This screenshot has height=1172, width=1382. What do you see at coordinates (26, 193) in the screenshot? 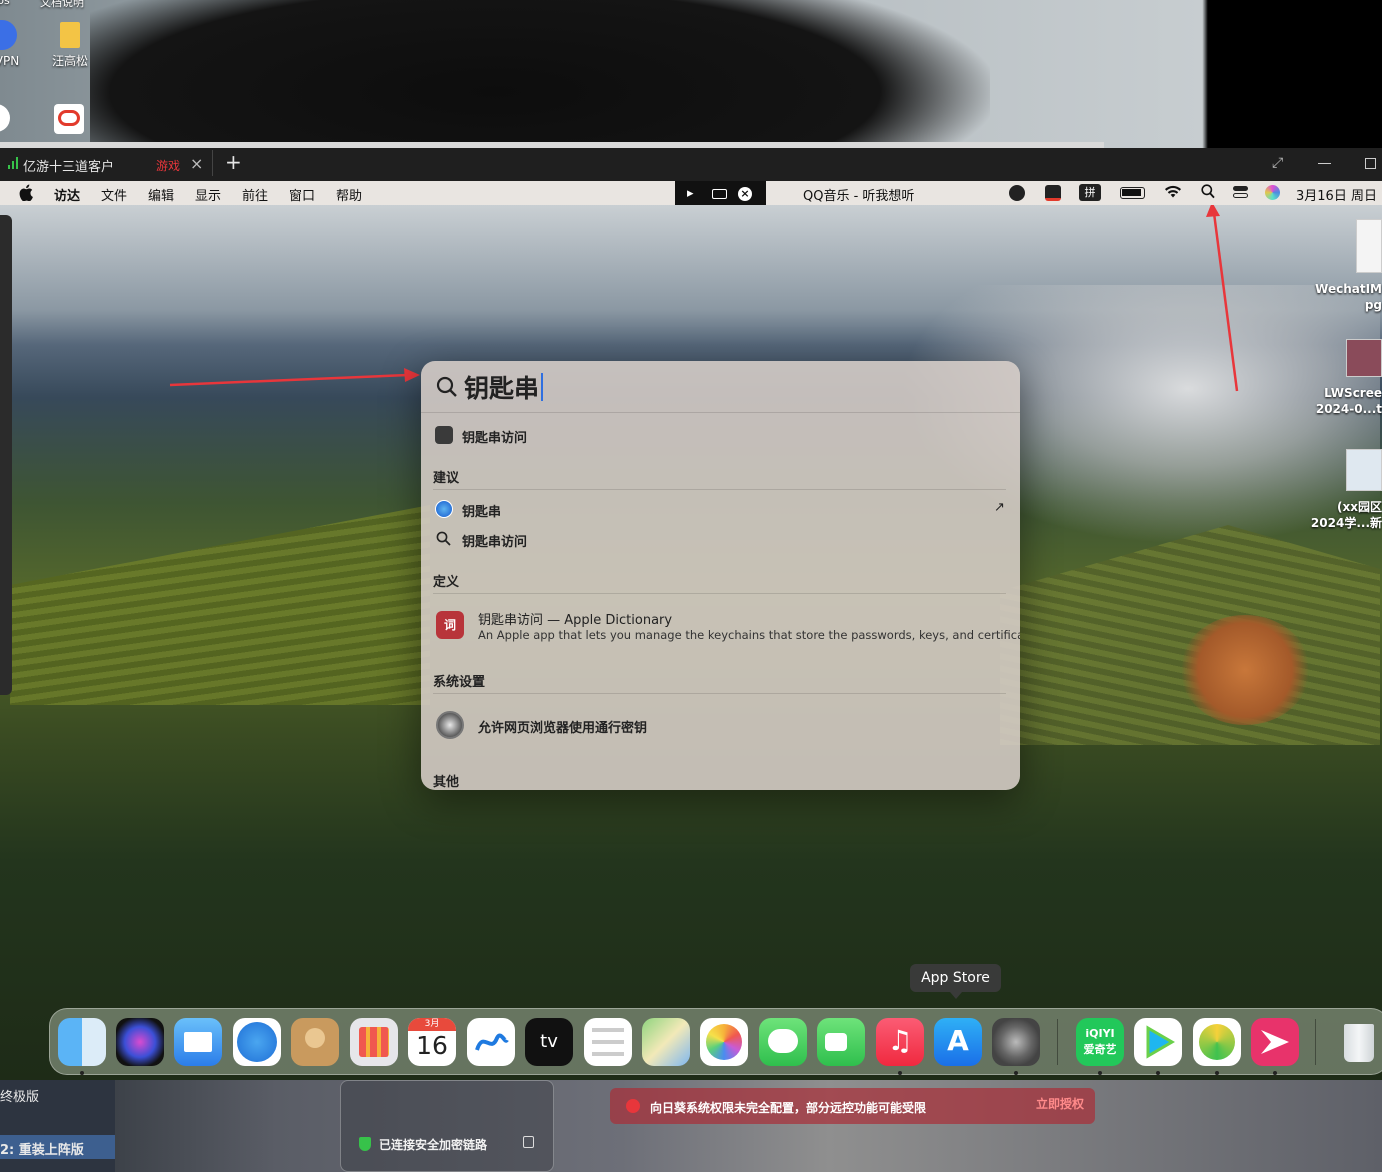
I see `apple-menu-icon` at bounding box center [26, 193].